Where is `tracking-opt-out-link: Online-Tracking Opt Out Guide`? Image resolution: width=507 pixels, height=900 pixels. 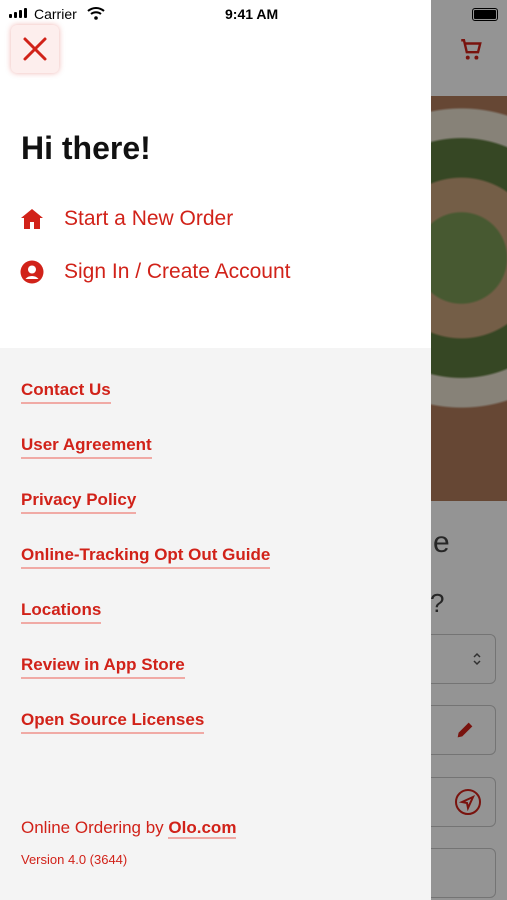 tracking-opt-out-link: Online-Tracking Opt Out Guide is located at coordinates (146, 557).